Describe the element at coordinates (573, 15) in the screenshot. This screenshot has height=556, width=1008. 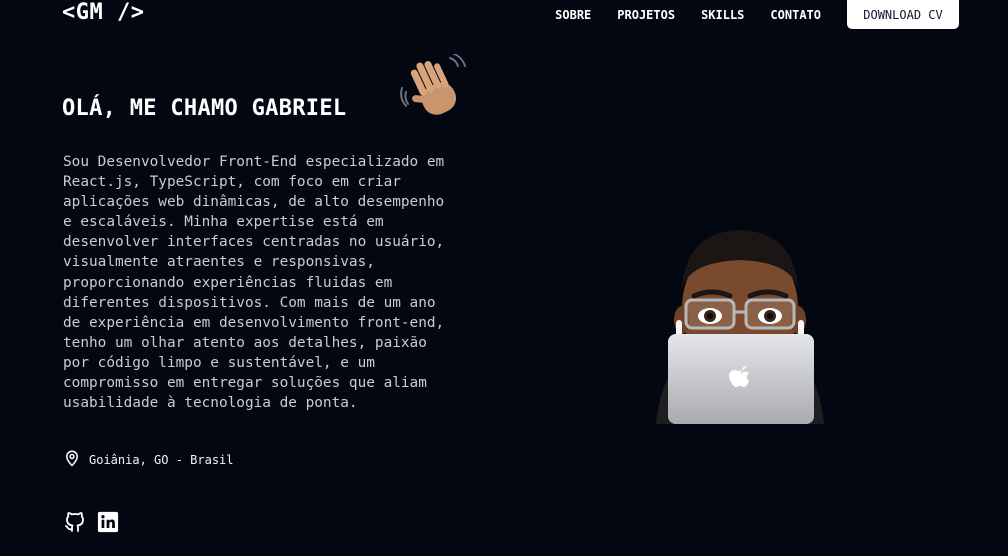
I see `nav-sobre: SOBRE` at that location.